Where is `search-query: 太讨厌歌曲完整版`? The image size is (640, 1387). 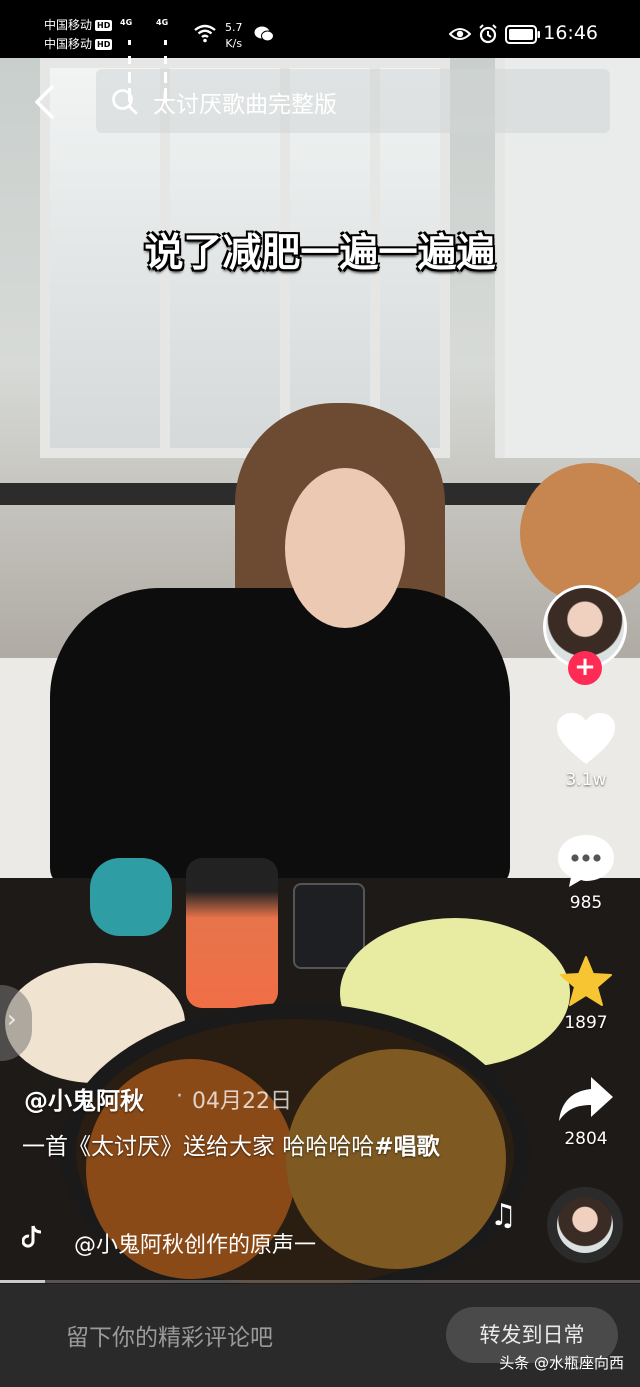
search-query: 太讨厌歌曲完整版 is located at coordinates (245, 105).